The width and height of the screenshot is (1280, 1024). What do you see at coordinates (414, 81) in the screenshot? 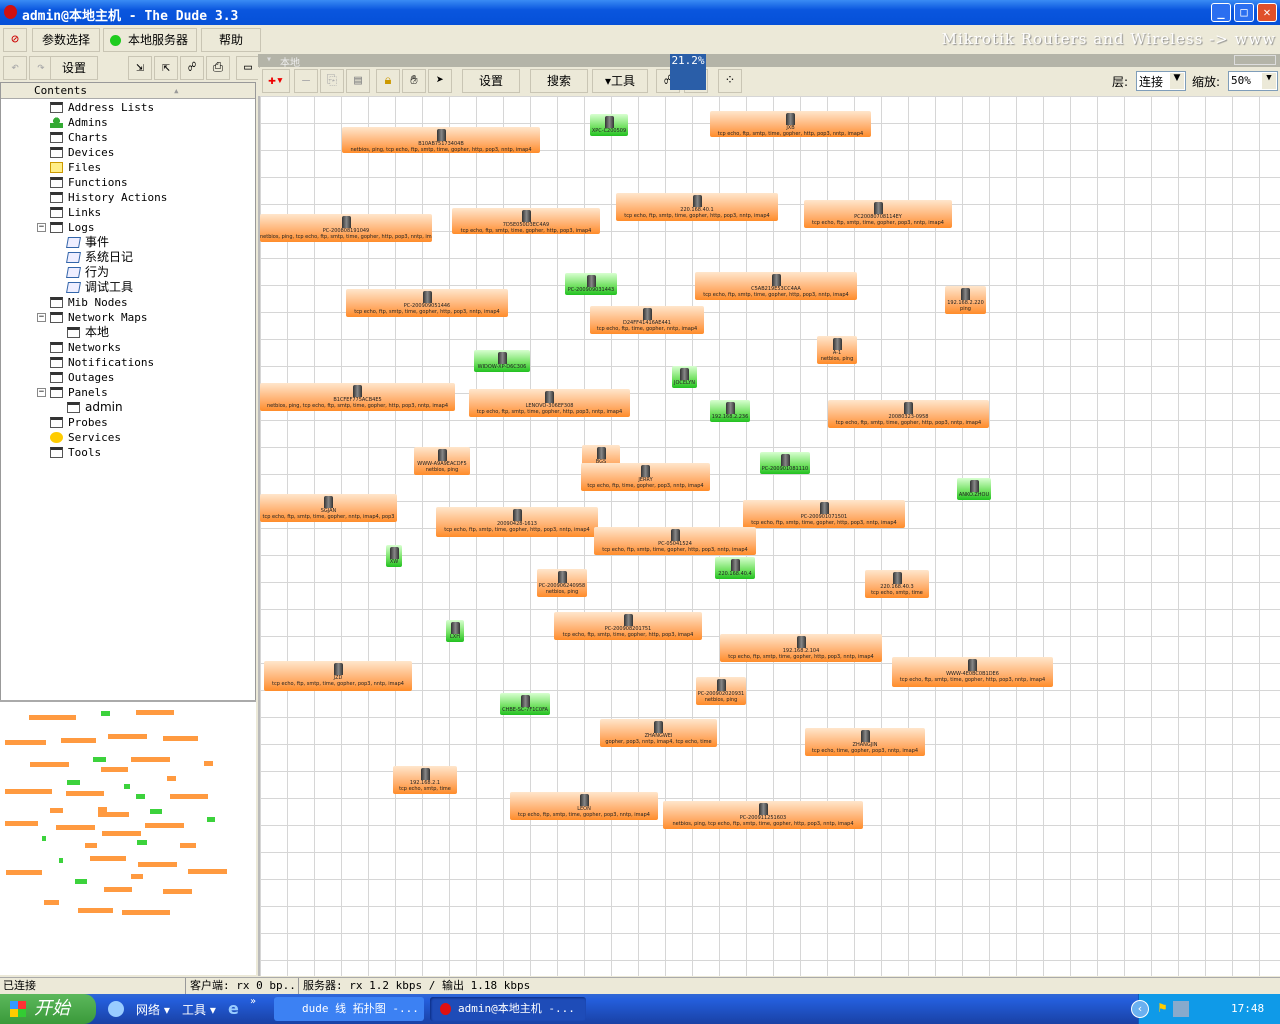
I see `hand-button: ✋︎` at bounding box center [414, 81].